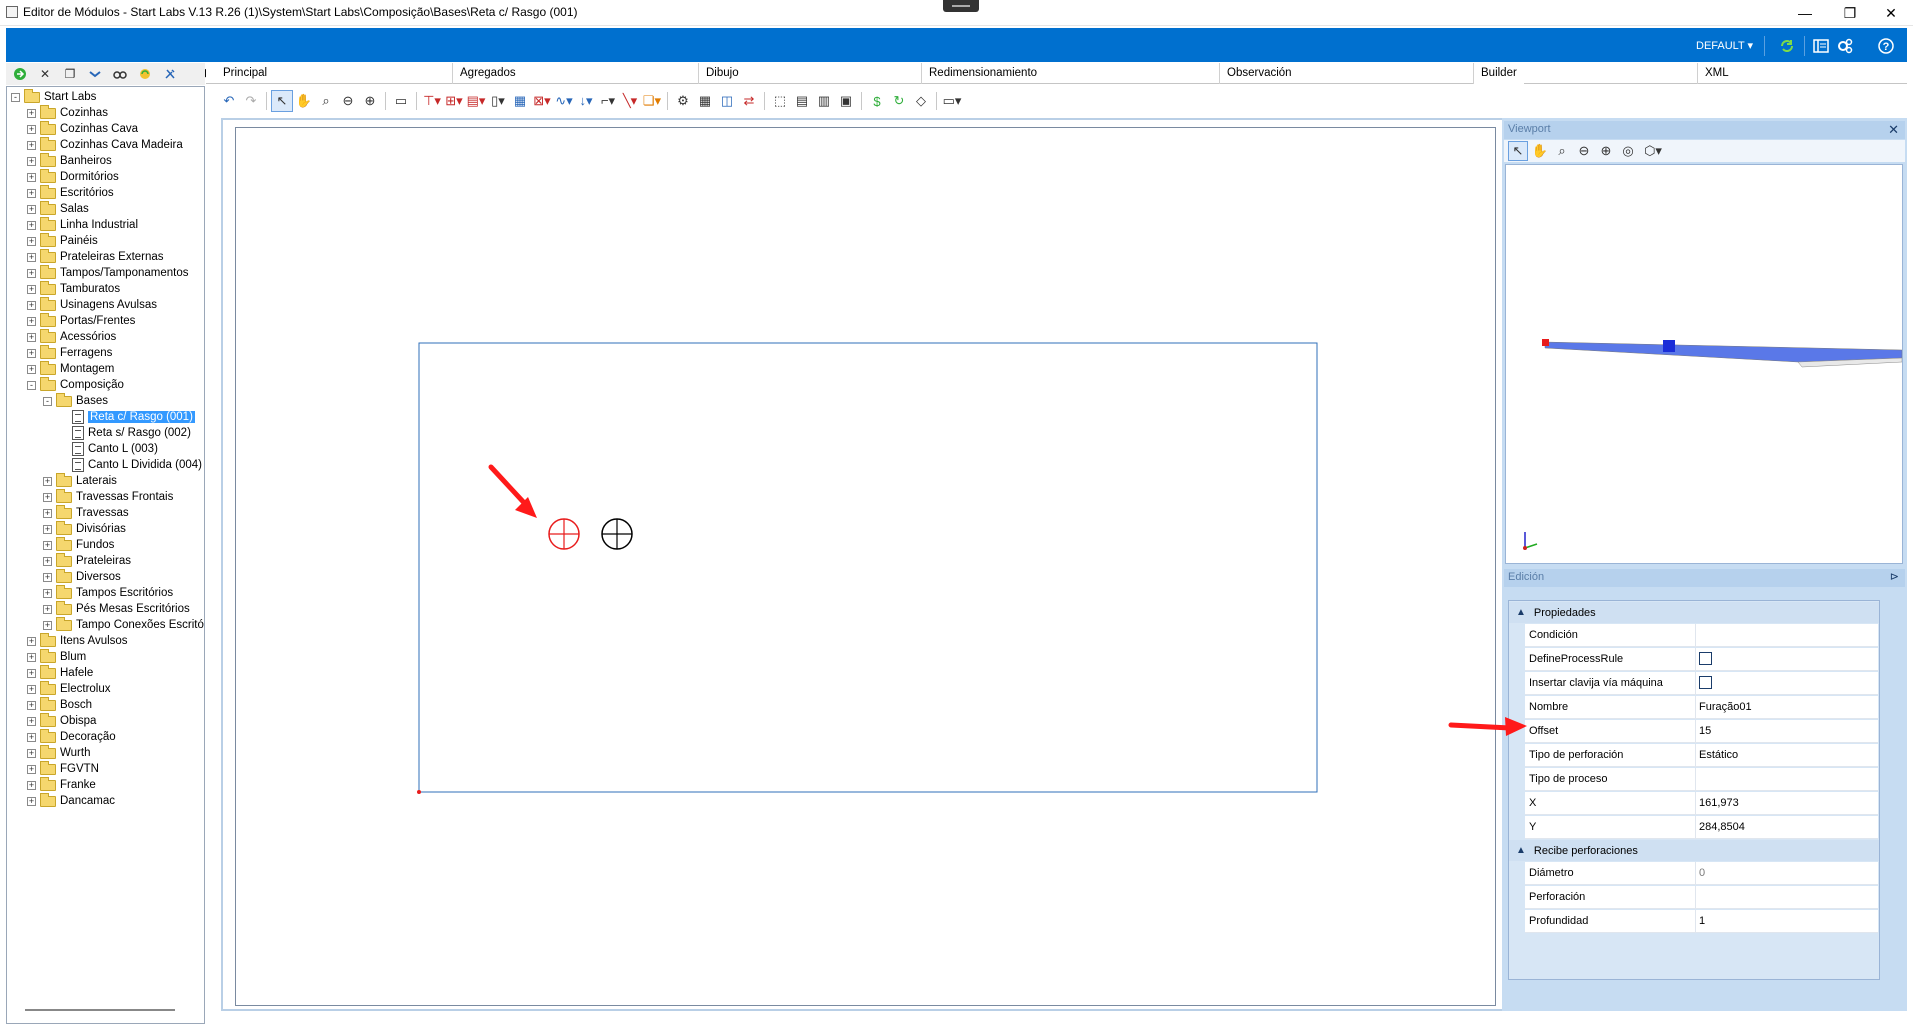 The image size is (1913, 1027). I want to click on tree-item: + Usinagens Avulsas, so click(92, 304).